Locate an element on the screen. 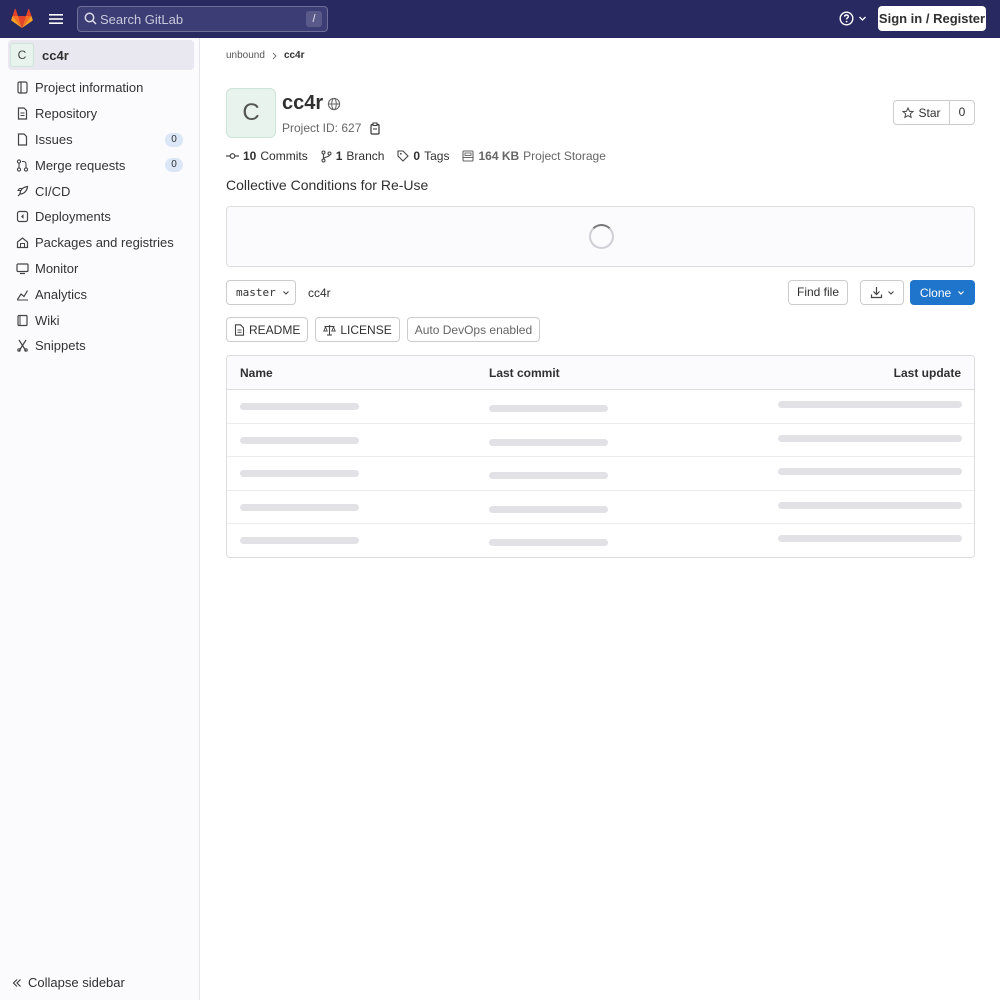 The height and width of the screenshot is (1000, 1000). collapse-sidebar-label: Collapse sidebar is located at coordinates (76, 982).